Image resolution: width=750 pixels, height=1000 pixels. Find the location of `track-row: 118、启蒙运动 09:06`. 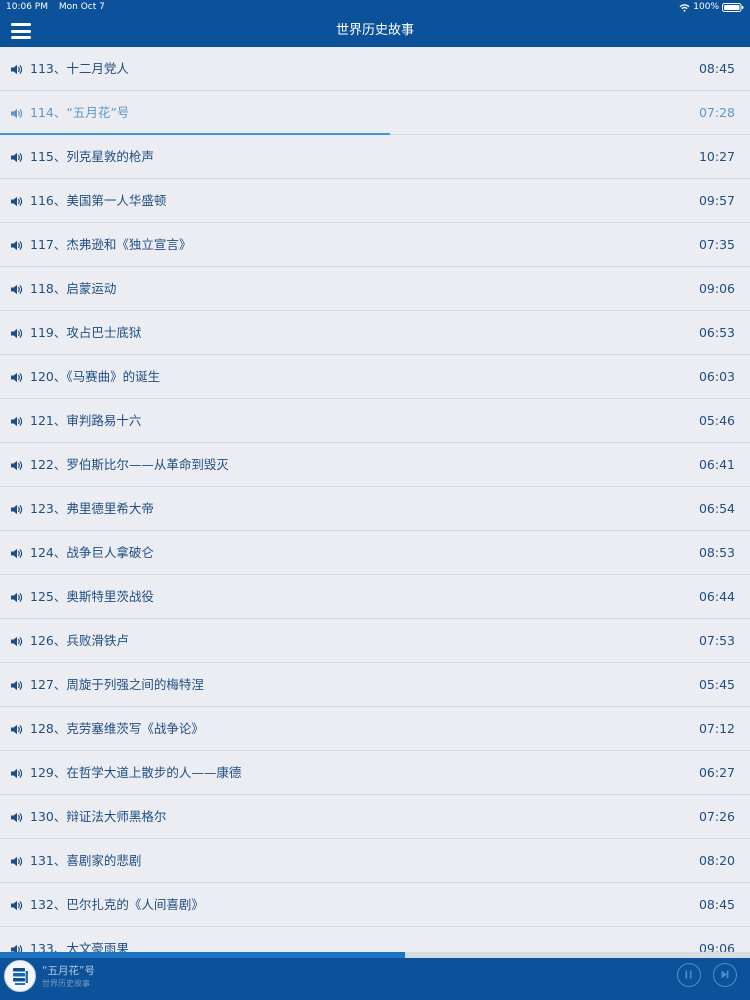

track-row: 118、启蒙运动 09:06 is located at coordinates (375, 289).